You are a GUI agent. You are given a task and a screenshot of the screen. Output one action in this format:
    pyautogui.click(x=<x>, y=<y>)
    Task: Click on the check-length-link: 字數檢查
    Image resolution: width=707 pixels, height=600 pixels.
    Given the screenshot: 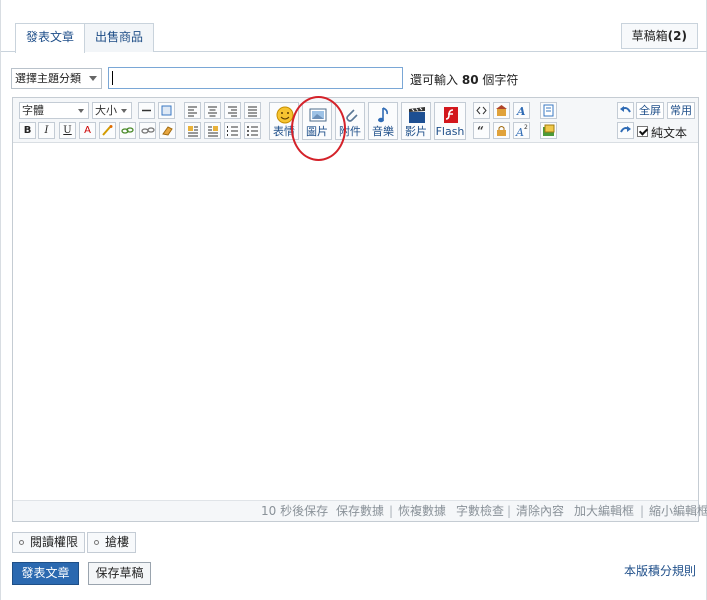 What is the action you would take?
    pyautogui.click(x=480, y=511)
    